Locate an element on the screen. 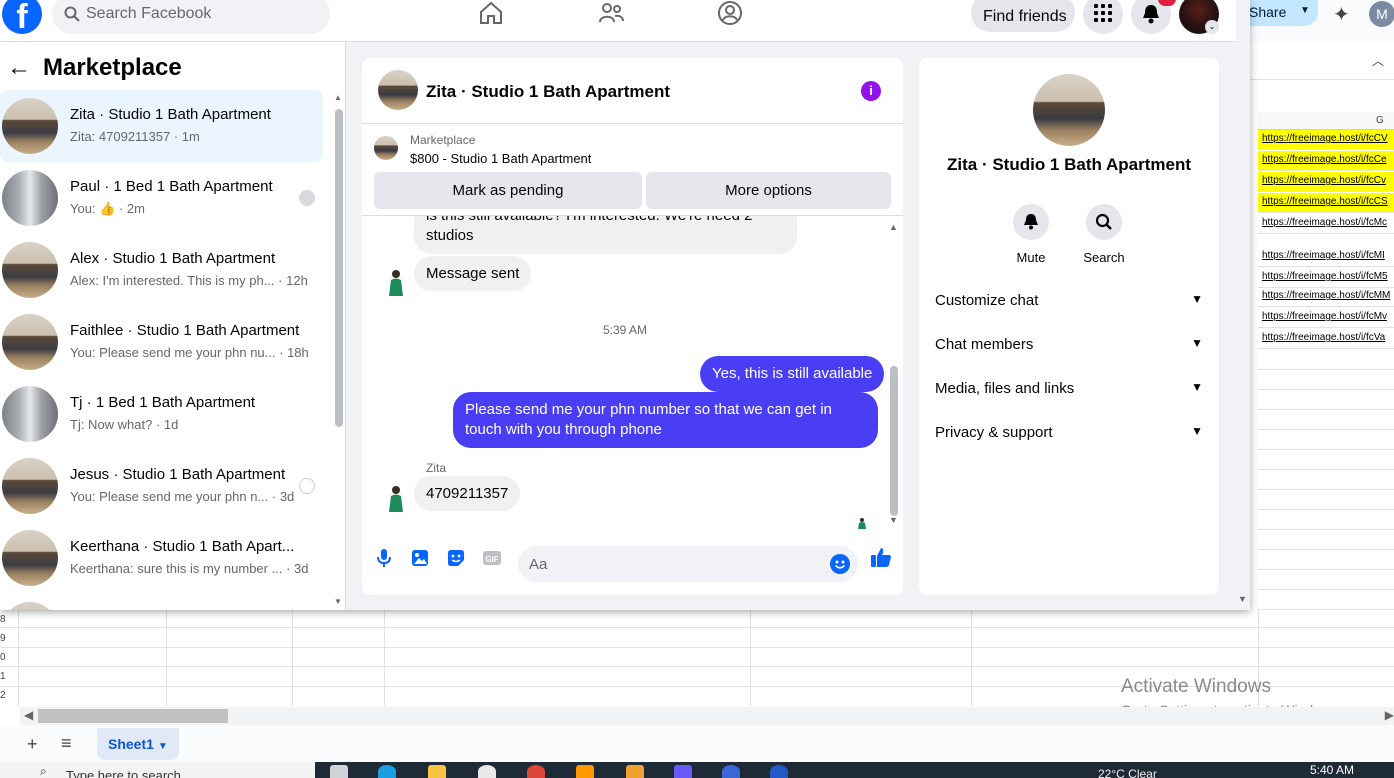 The height and width of the screenshot is (778, 1394). file-explorer-icon is located at coordinates (437, 771).